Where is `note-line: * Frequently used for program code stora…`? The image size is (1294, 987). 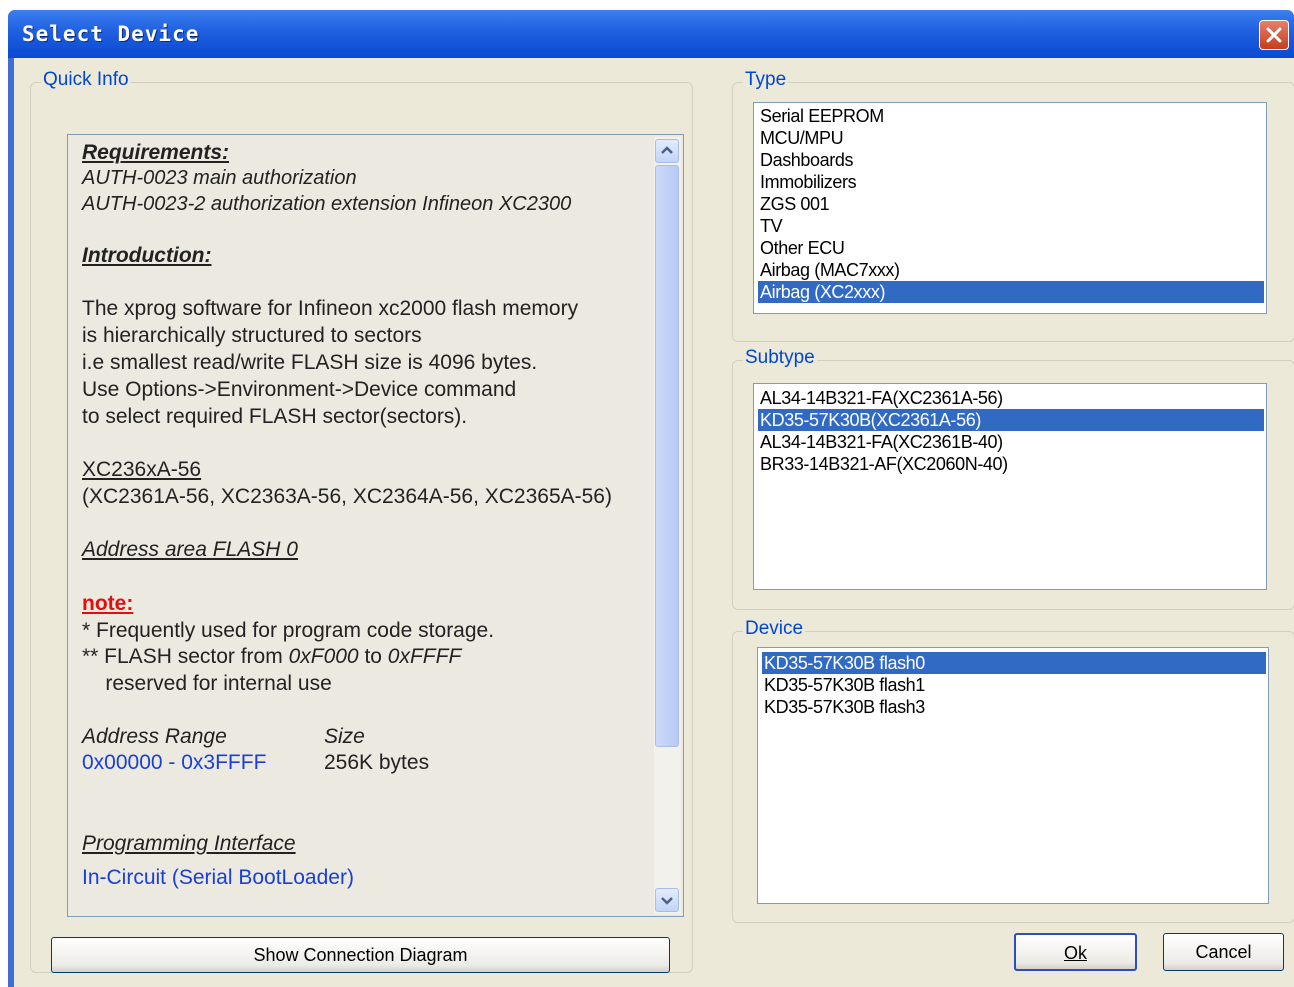
note-line: * Frequently used for program code stora… is located at coordinates (288, 630).